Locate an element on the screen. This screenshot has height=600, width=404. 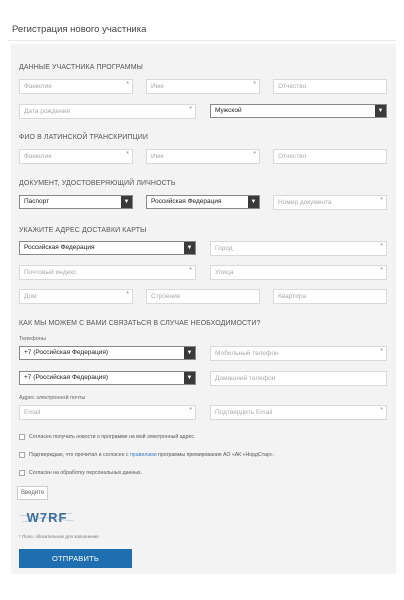
building-placeholder: Строение is located at coordinates (166, 296).